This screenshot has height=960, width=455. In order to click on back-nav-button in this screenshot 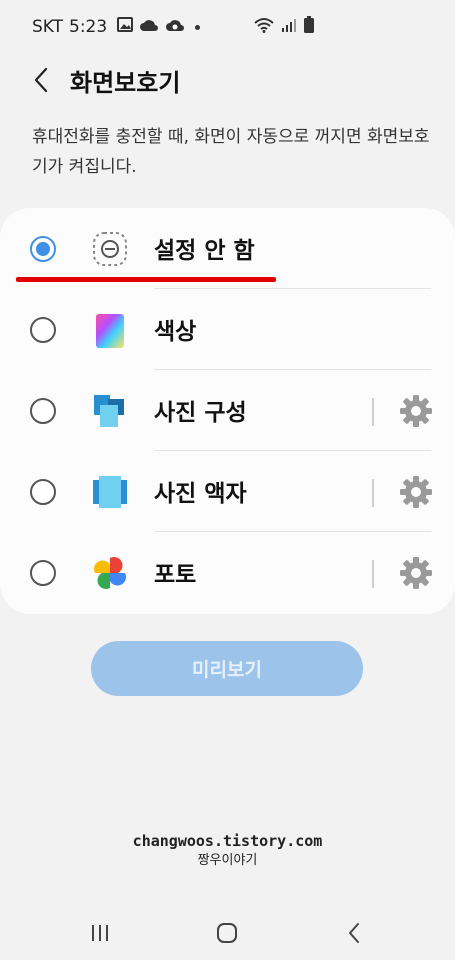, I will do `click(354, 933)`.